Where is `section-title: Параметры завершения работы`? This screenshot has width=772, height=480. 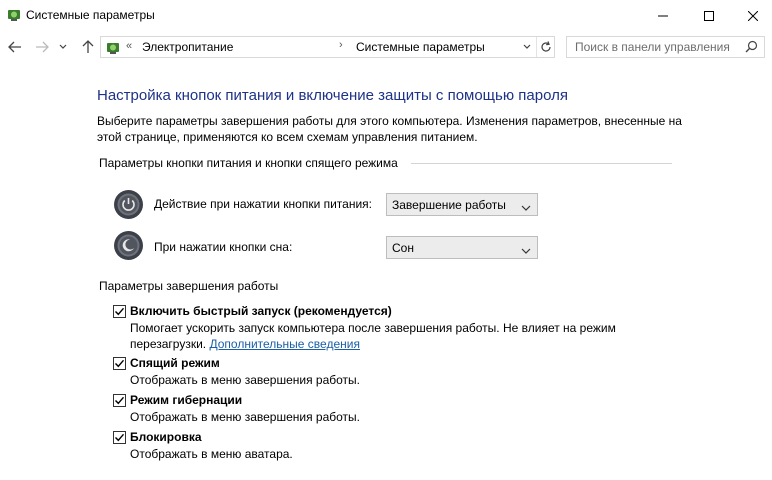 section-title: Параметры завершения работы is located at coordinates (189, 286).